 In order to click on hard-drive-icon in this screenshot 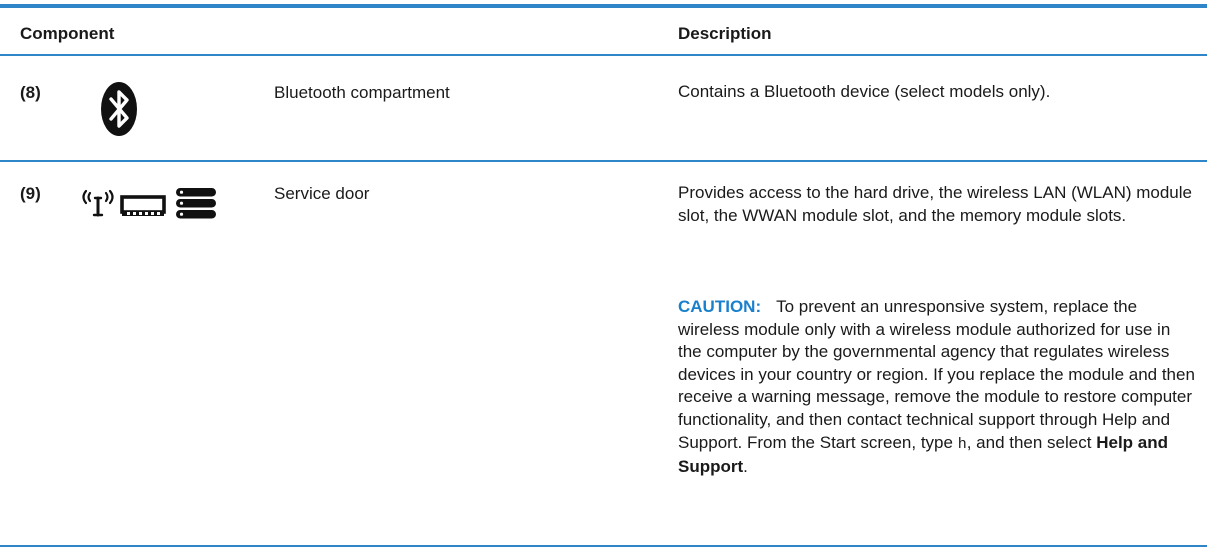, I will do `click(196, 203)`.